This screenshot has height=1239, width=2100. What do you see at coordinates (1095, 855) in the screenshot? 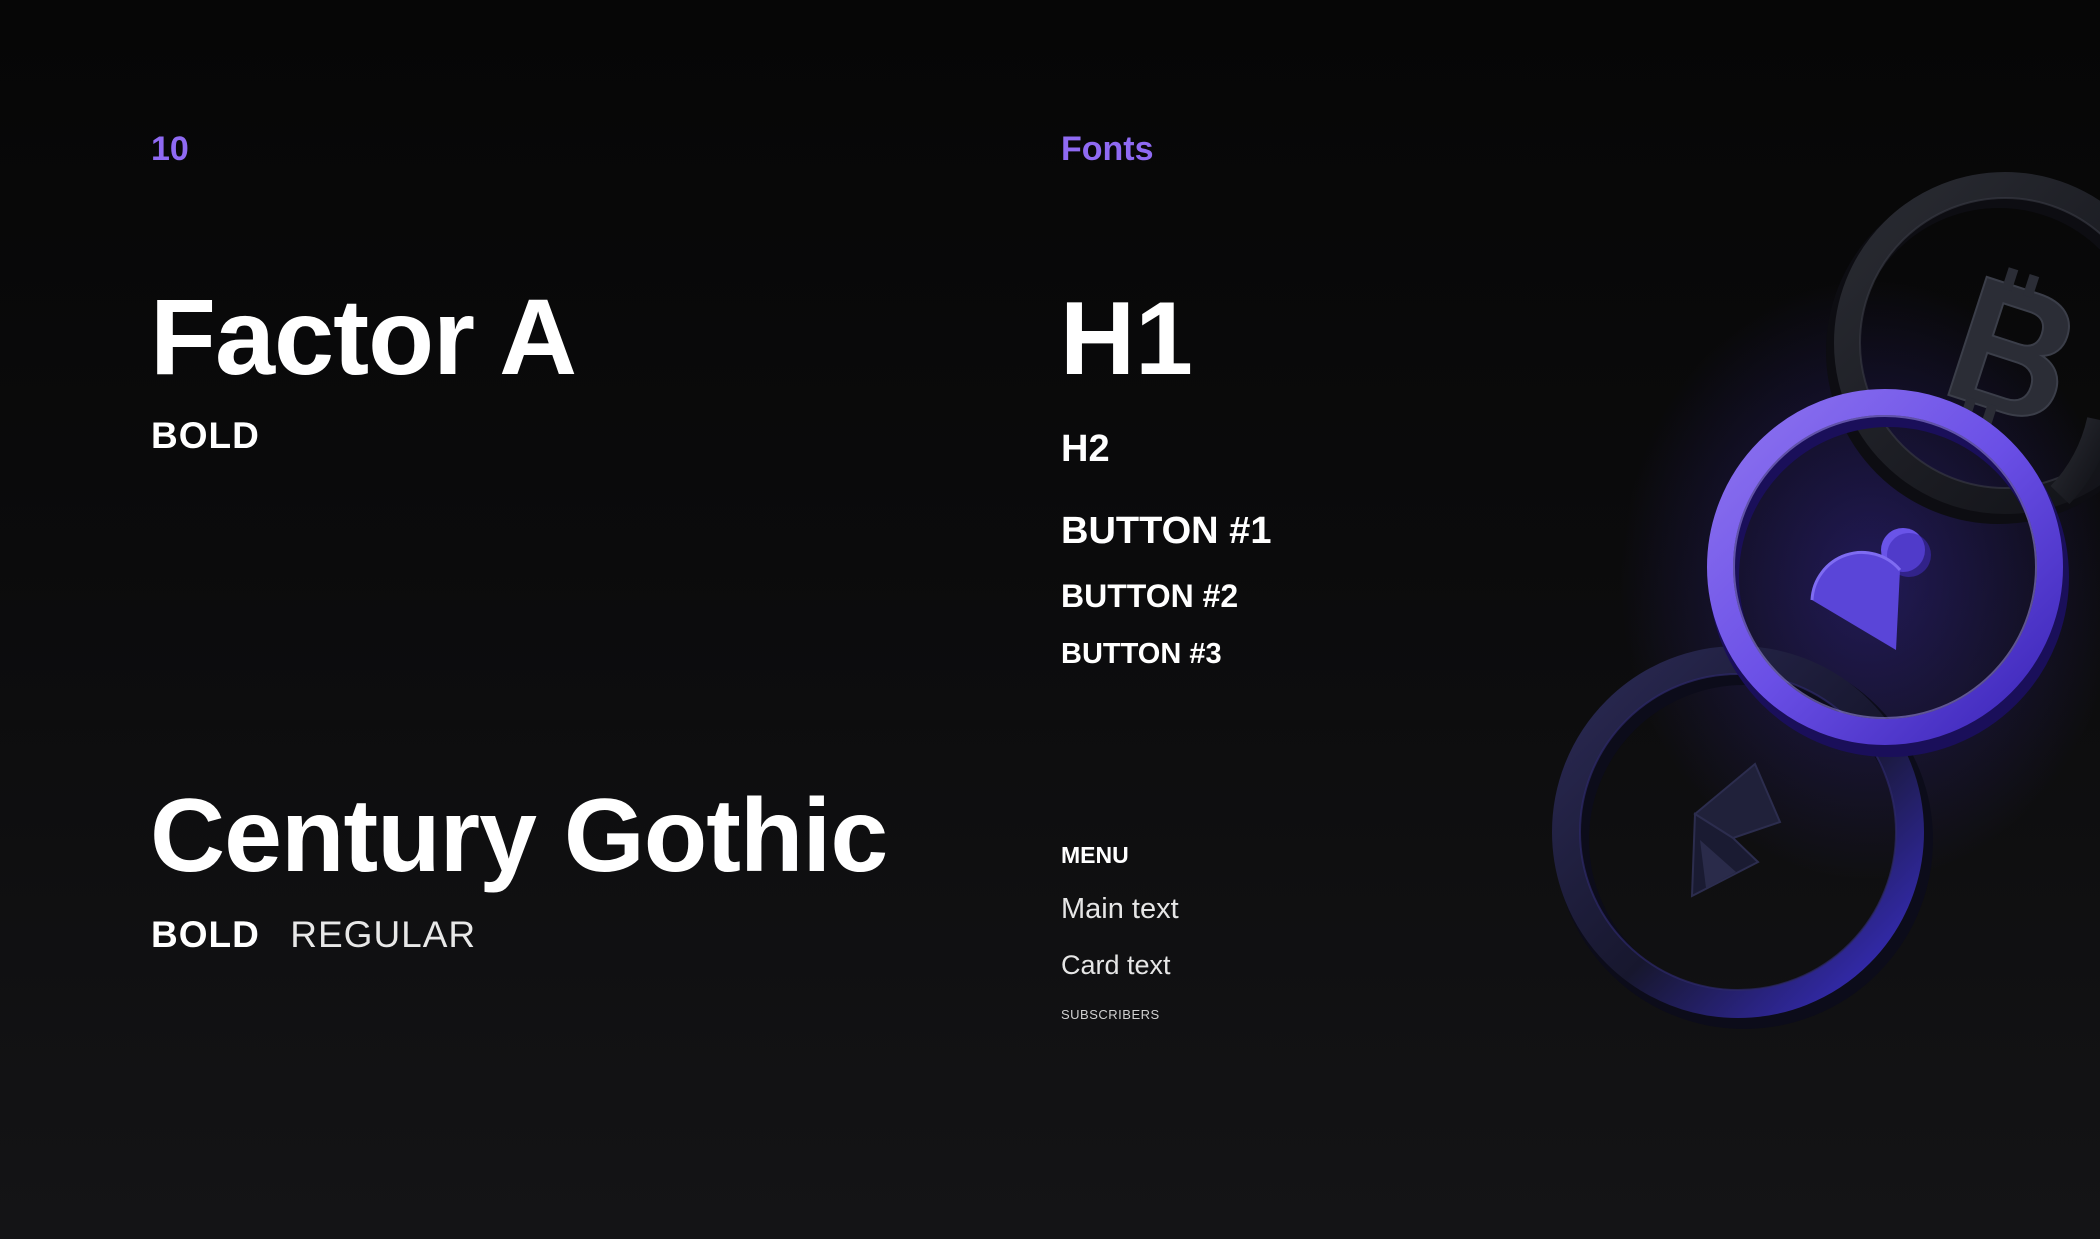
I see `style-sample-menu: MENU` at bounding box center [1095, 855].